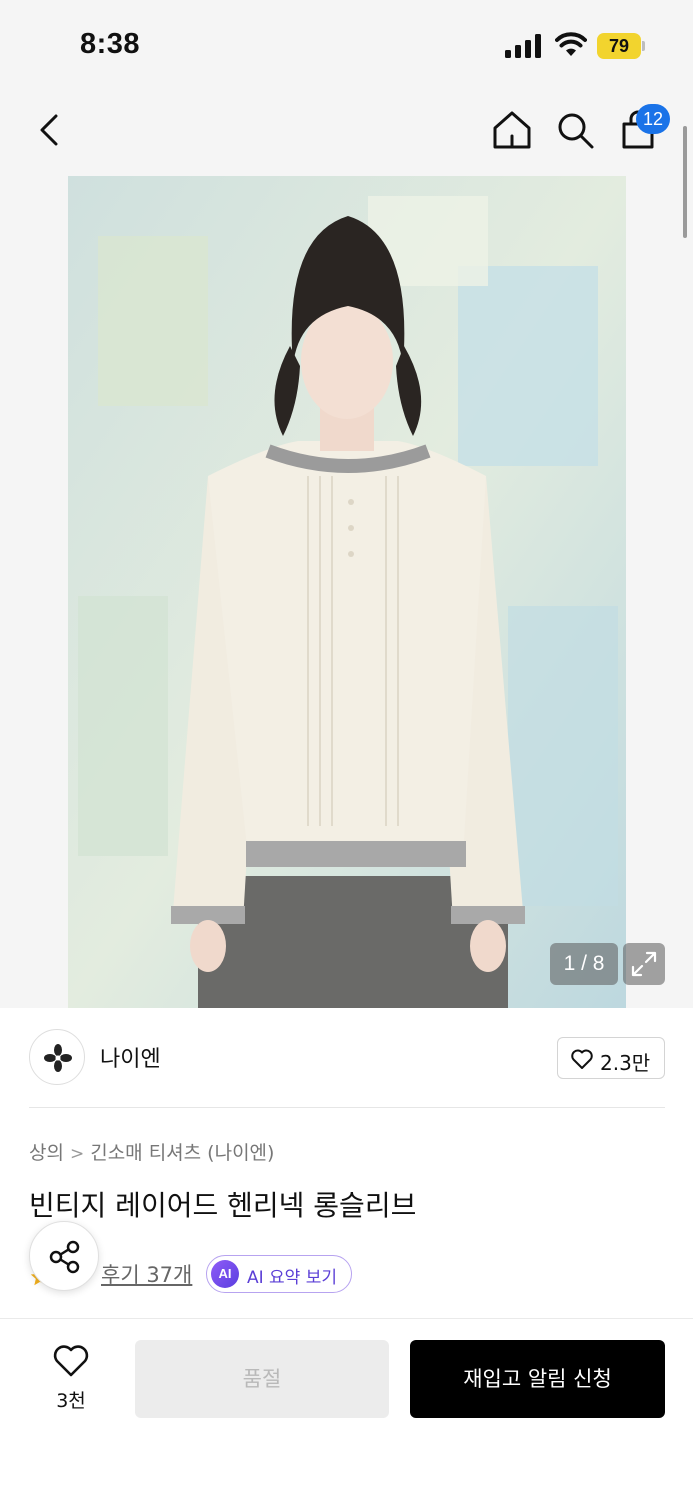 Image resolution: width=693 pixels, height=1500 pixels. I want to click on wifi-icon, so click(571, 44).